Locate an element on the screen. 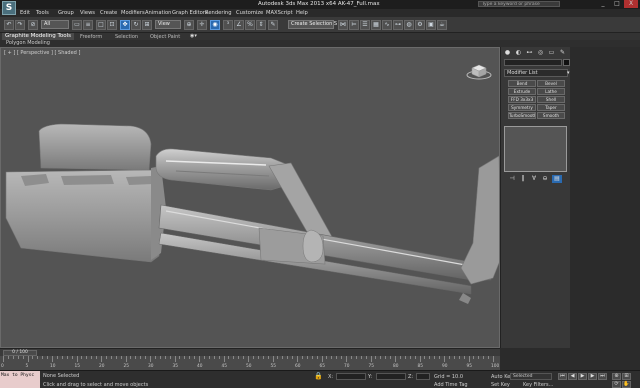 Image resolution: width=640 pixels, height=388 pixels. render-setup-icon: ⚙ is located at coordinates (420, 25).